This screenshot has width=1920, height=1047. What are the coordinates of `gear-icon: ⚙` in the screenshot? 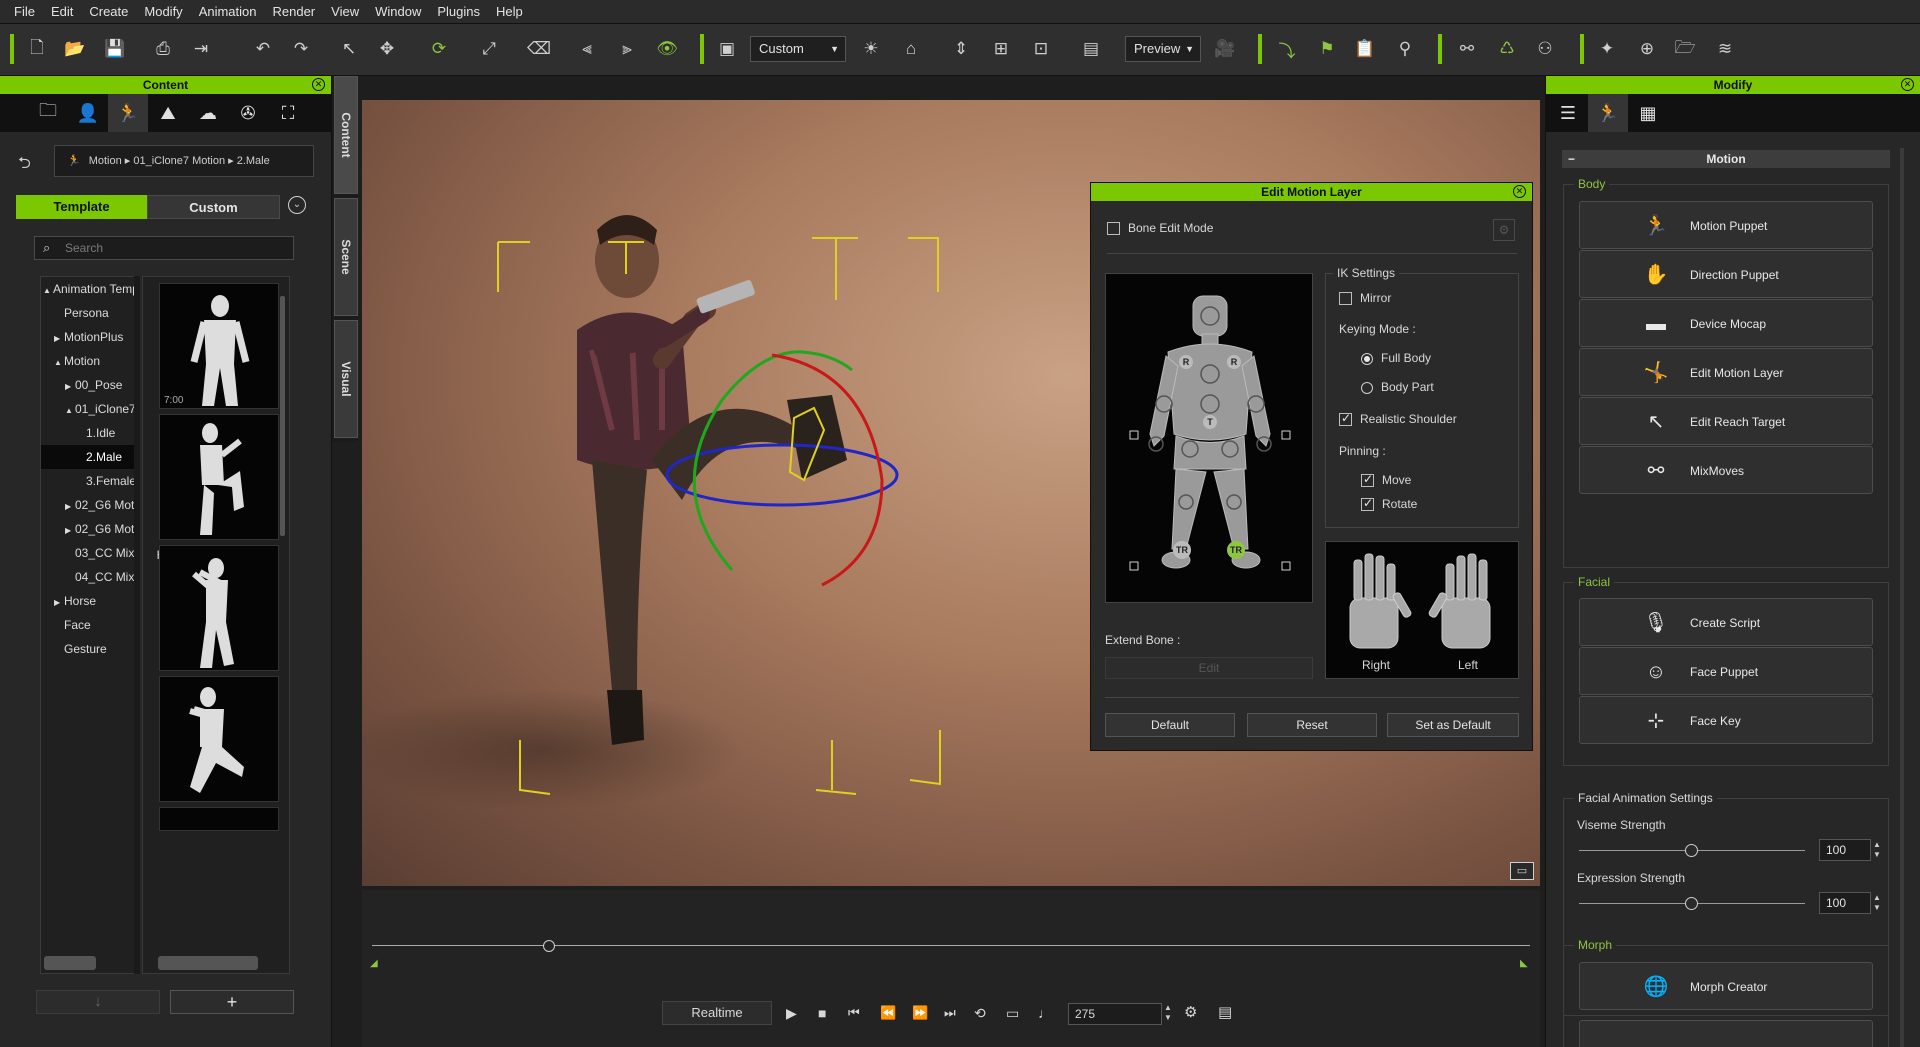 It's located at (1504, 230).